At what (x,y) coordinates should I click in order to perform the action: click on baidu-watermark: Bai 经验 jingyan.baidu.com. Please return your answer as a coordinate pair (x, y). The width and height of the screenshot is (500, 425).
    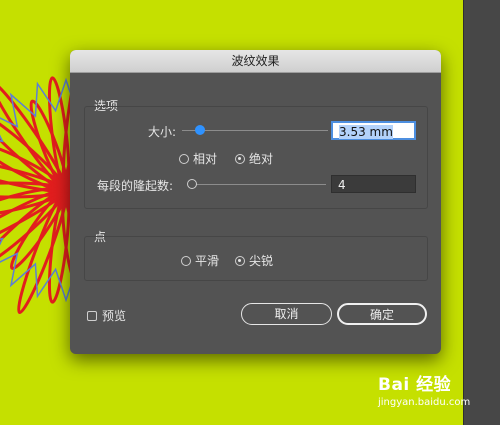
    Looking at the image, I should click on (424, 389).